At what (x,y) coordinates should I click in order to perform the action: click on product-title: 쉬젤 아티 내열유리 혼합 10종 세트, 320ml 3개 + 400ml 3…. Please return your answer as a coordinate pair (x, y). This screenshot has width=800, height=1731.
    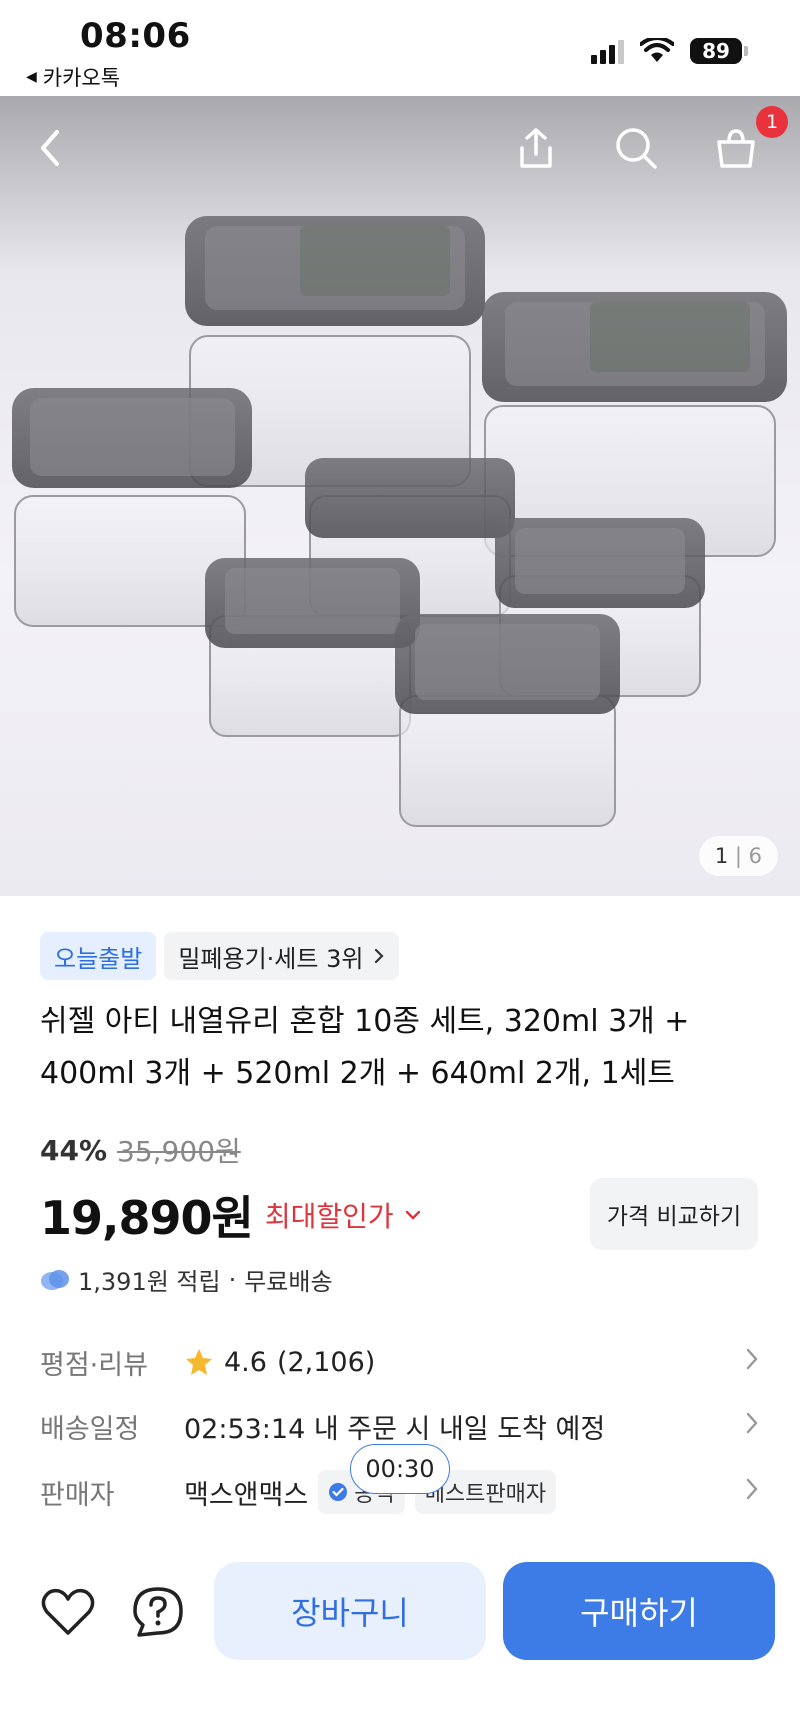
    Looking at the image, I should click on (365, 1047).